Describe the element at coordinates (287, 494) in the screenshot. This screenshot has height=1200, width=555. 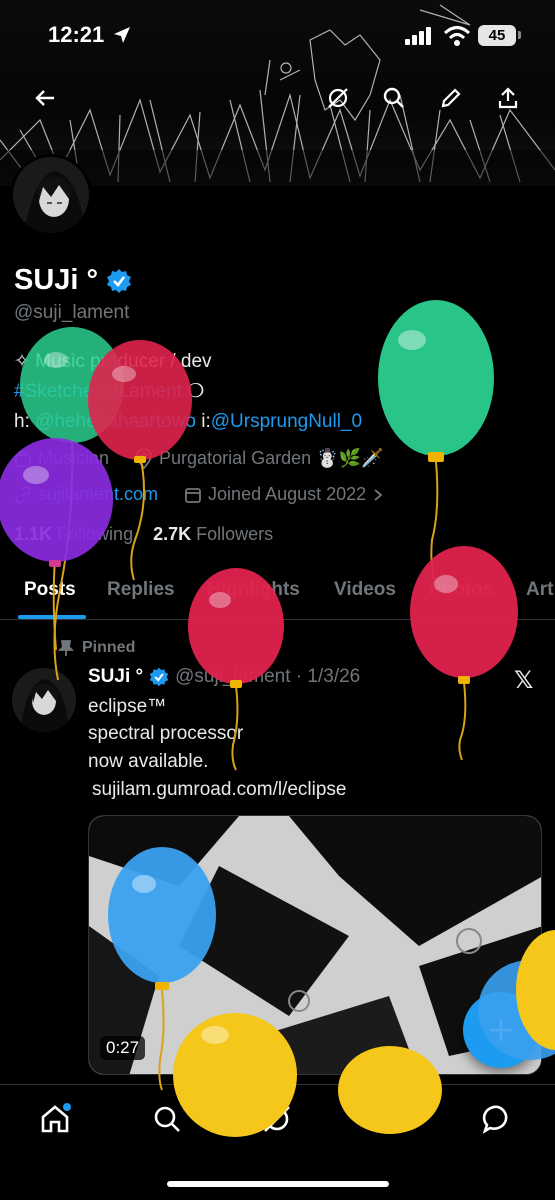
I see `profile-joined-date: Joined August 2022` at that location.